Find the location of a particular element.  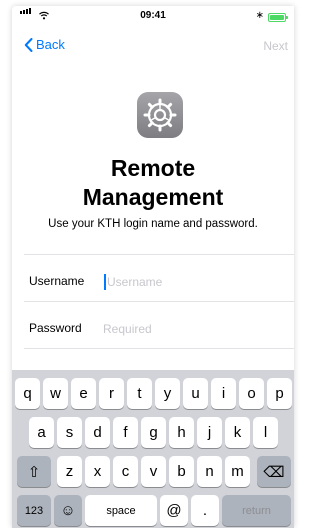

title-line-2: Management is located at coordinates (153, 197).